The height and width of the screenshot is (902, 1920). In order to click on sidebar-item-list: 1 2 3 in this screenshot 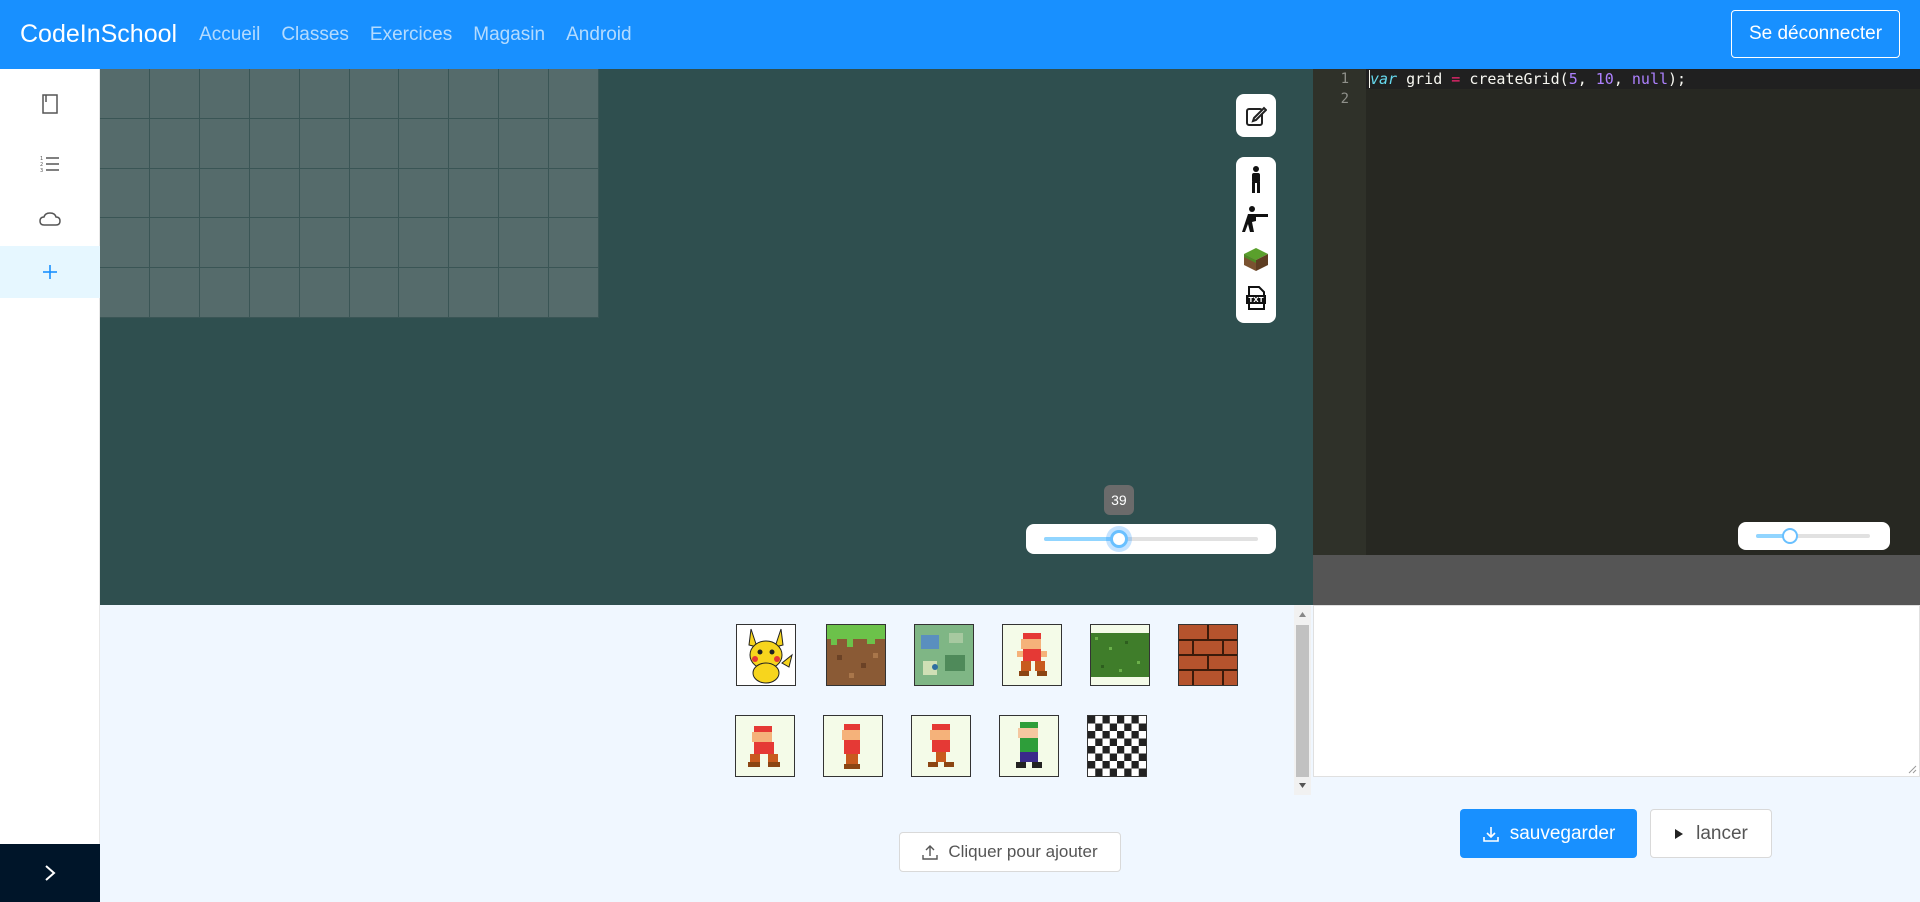, I will do `click(50, 164)`.